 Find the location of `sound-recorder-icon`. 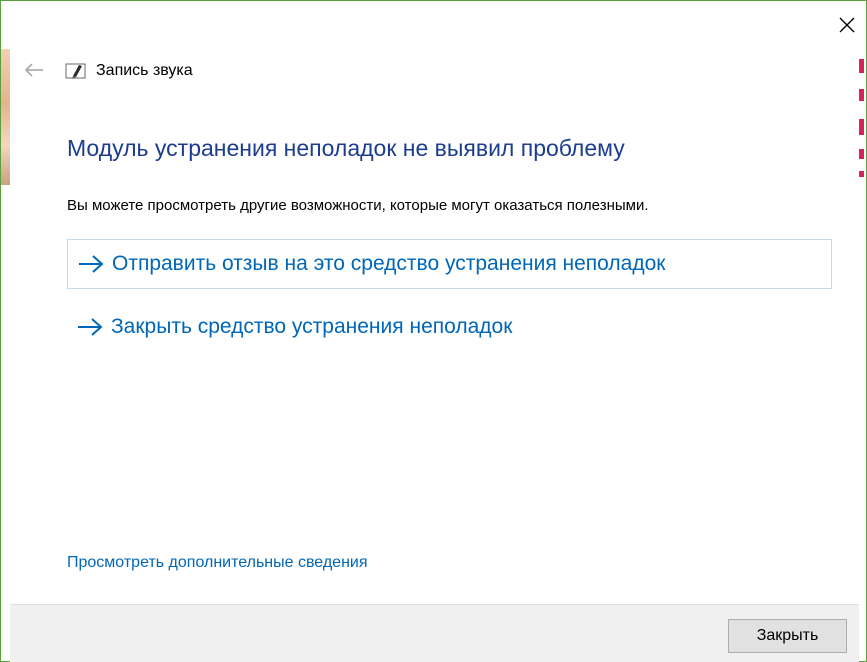

sound-recorder-icon is located at coordinates (76, 71).